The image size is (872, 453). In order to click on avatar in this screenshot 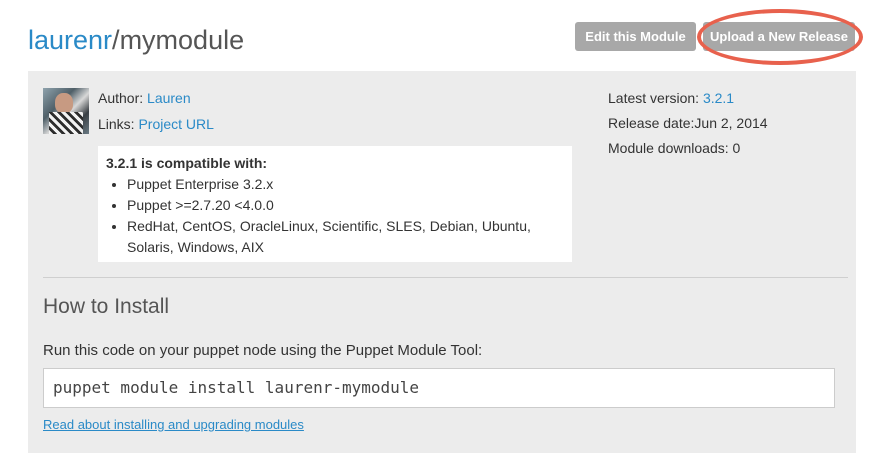, I will do `click(66, 111)`.